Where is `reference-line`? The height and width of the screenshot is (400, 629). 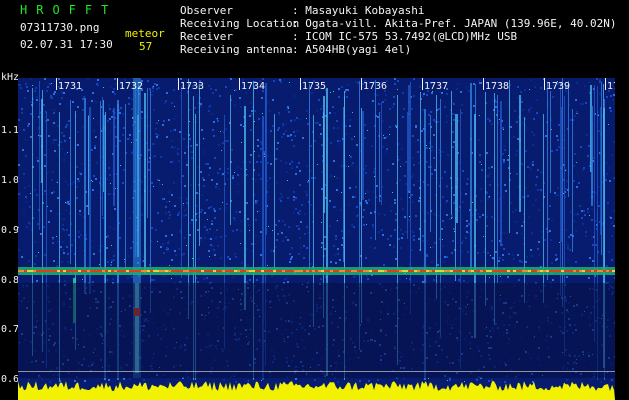 reference-line is located at coordinates (316, 371).